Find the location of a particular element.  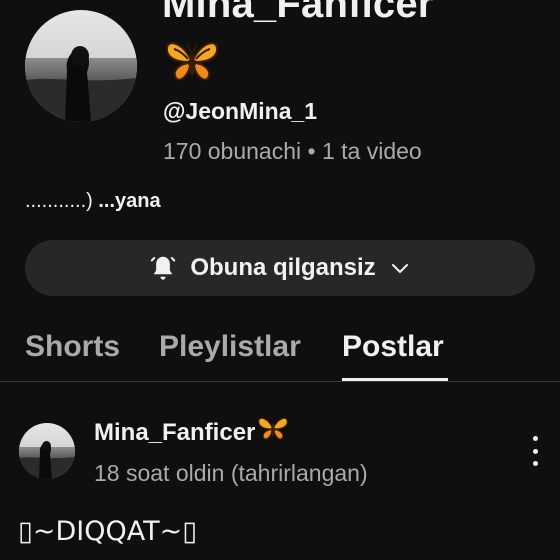

description-text: ...........) is located at coordinates (62, 201).